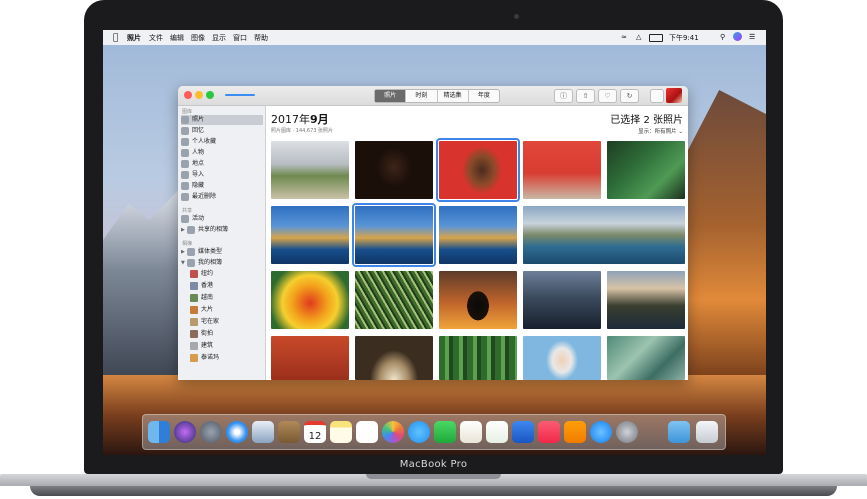 Image resolution: width=867 pixels, height=499 pixels. What do you see at coordinates (484, 96) in the screenshot?
I see `tab-years: 年度` at bounding box center [484, 96].